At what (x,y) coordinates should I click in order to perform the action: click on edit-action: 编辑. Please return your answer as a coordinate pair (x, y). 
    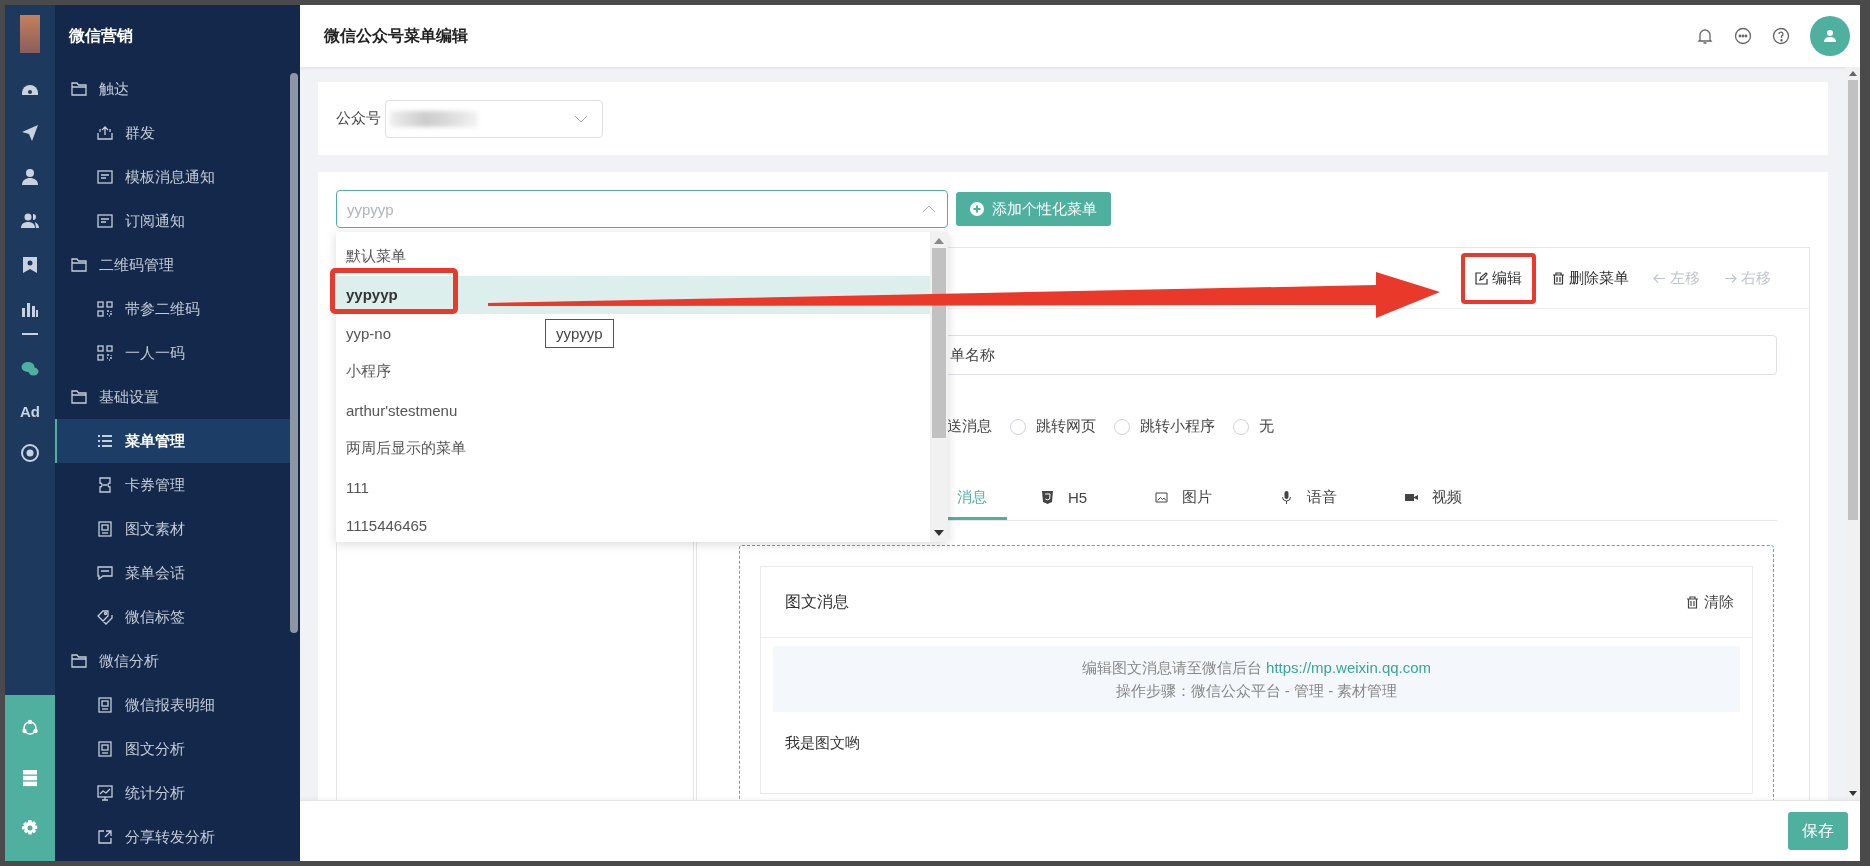
    Looking at the image, I should click on (1498, 278).